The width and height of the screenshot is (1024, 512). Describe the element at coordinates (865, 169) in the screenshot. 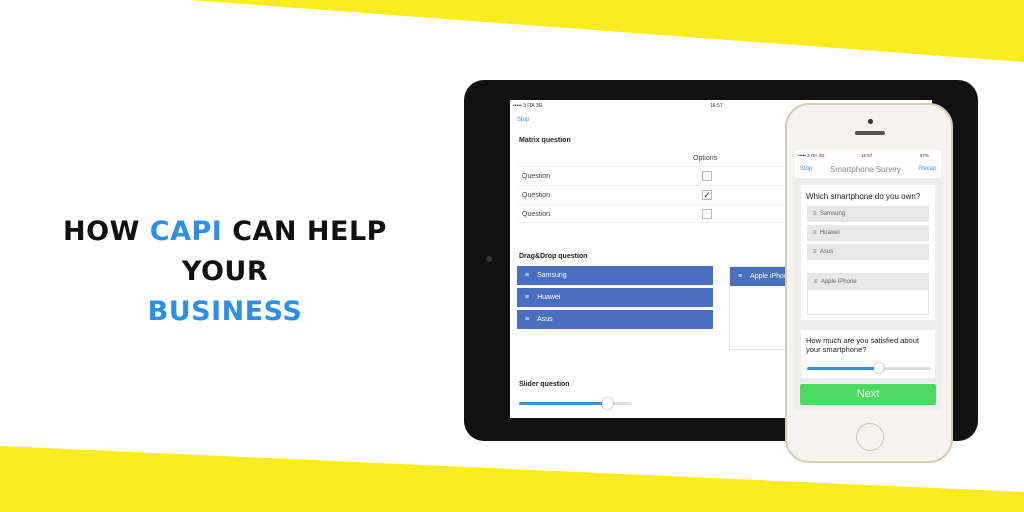

I see `survey-title: Smartphone Survey` at that location.